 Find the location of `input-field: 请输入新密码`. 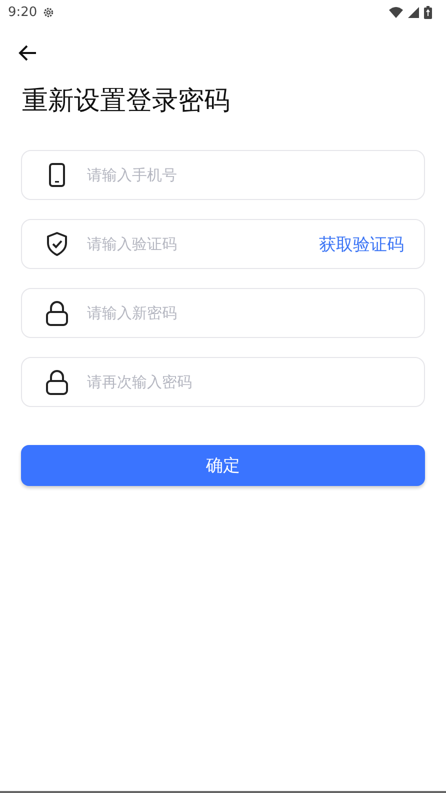

input-field: 请输入新密码 is located at coordinates (223, 313).